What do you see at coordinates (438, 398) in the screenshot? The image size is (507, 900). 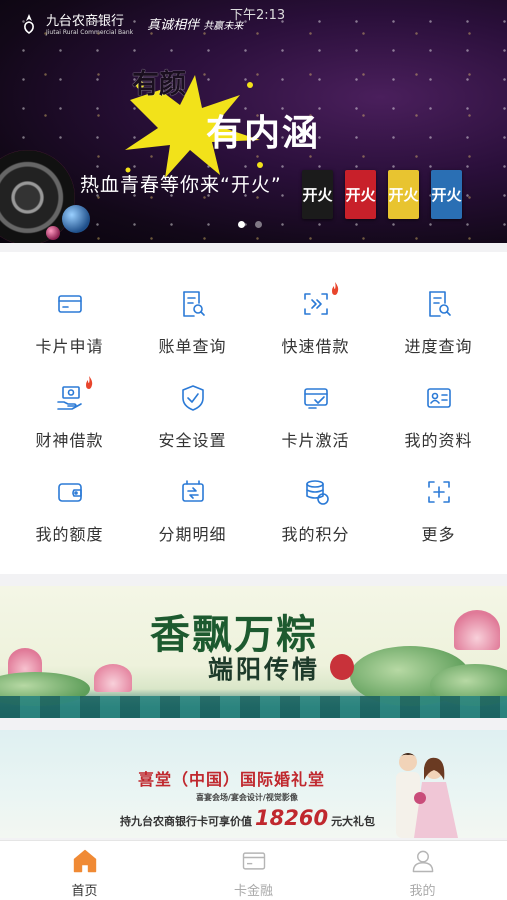 I see `profile-card-icon` at bounding box center [438, 398].